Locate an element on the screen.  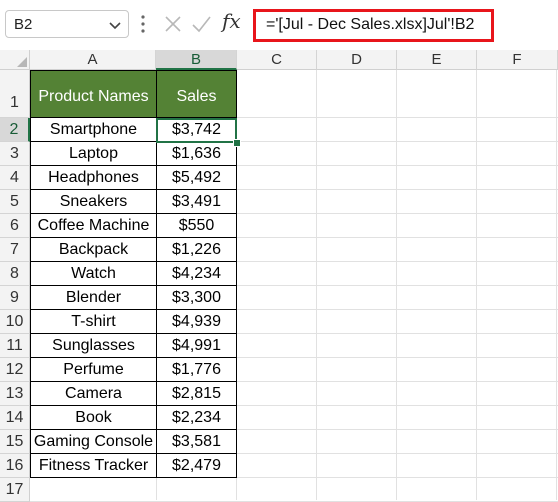
sales-cell: $2,479 is located at coordinates (196, 466).